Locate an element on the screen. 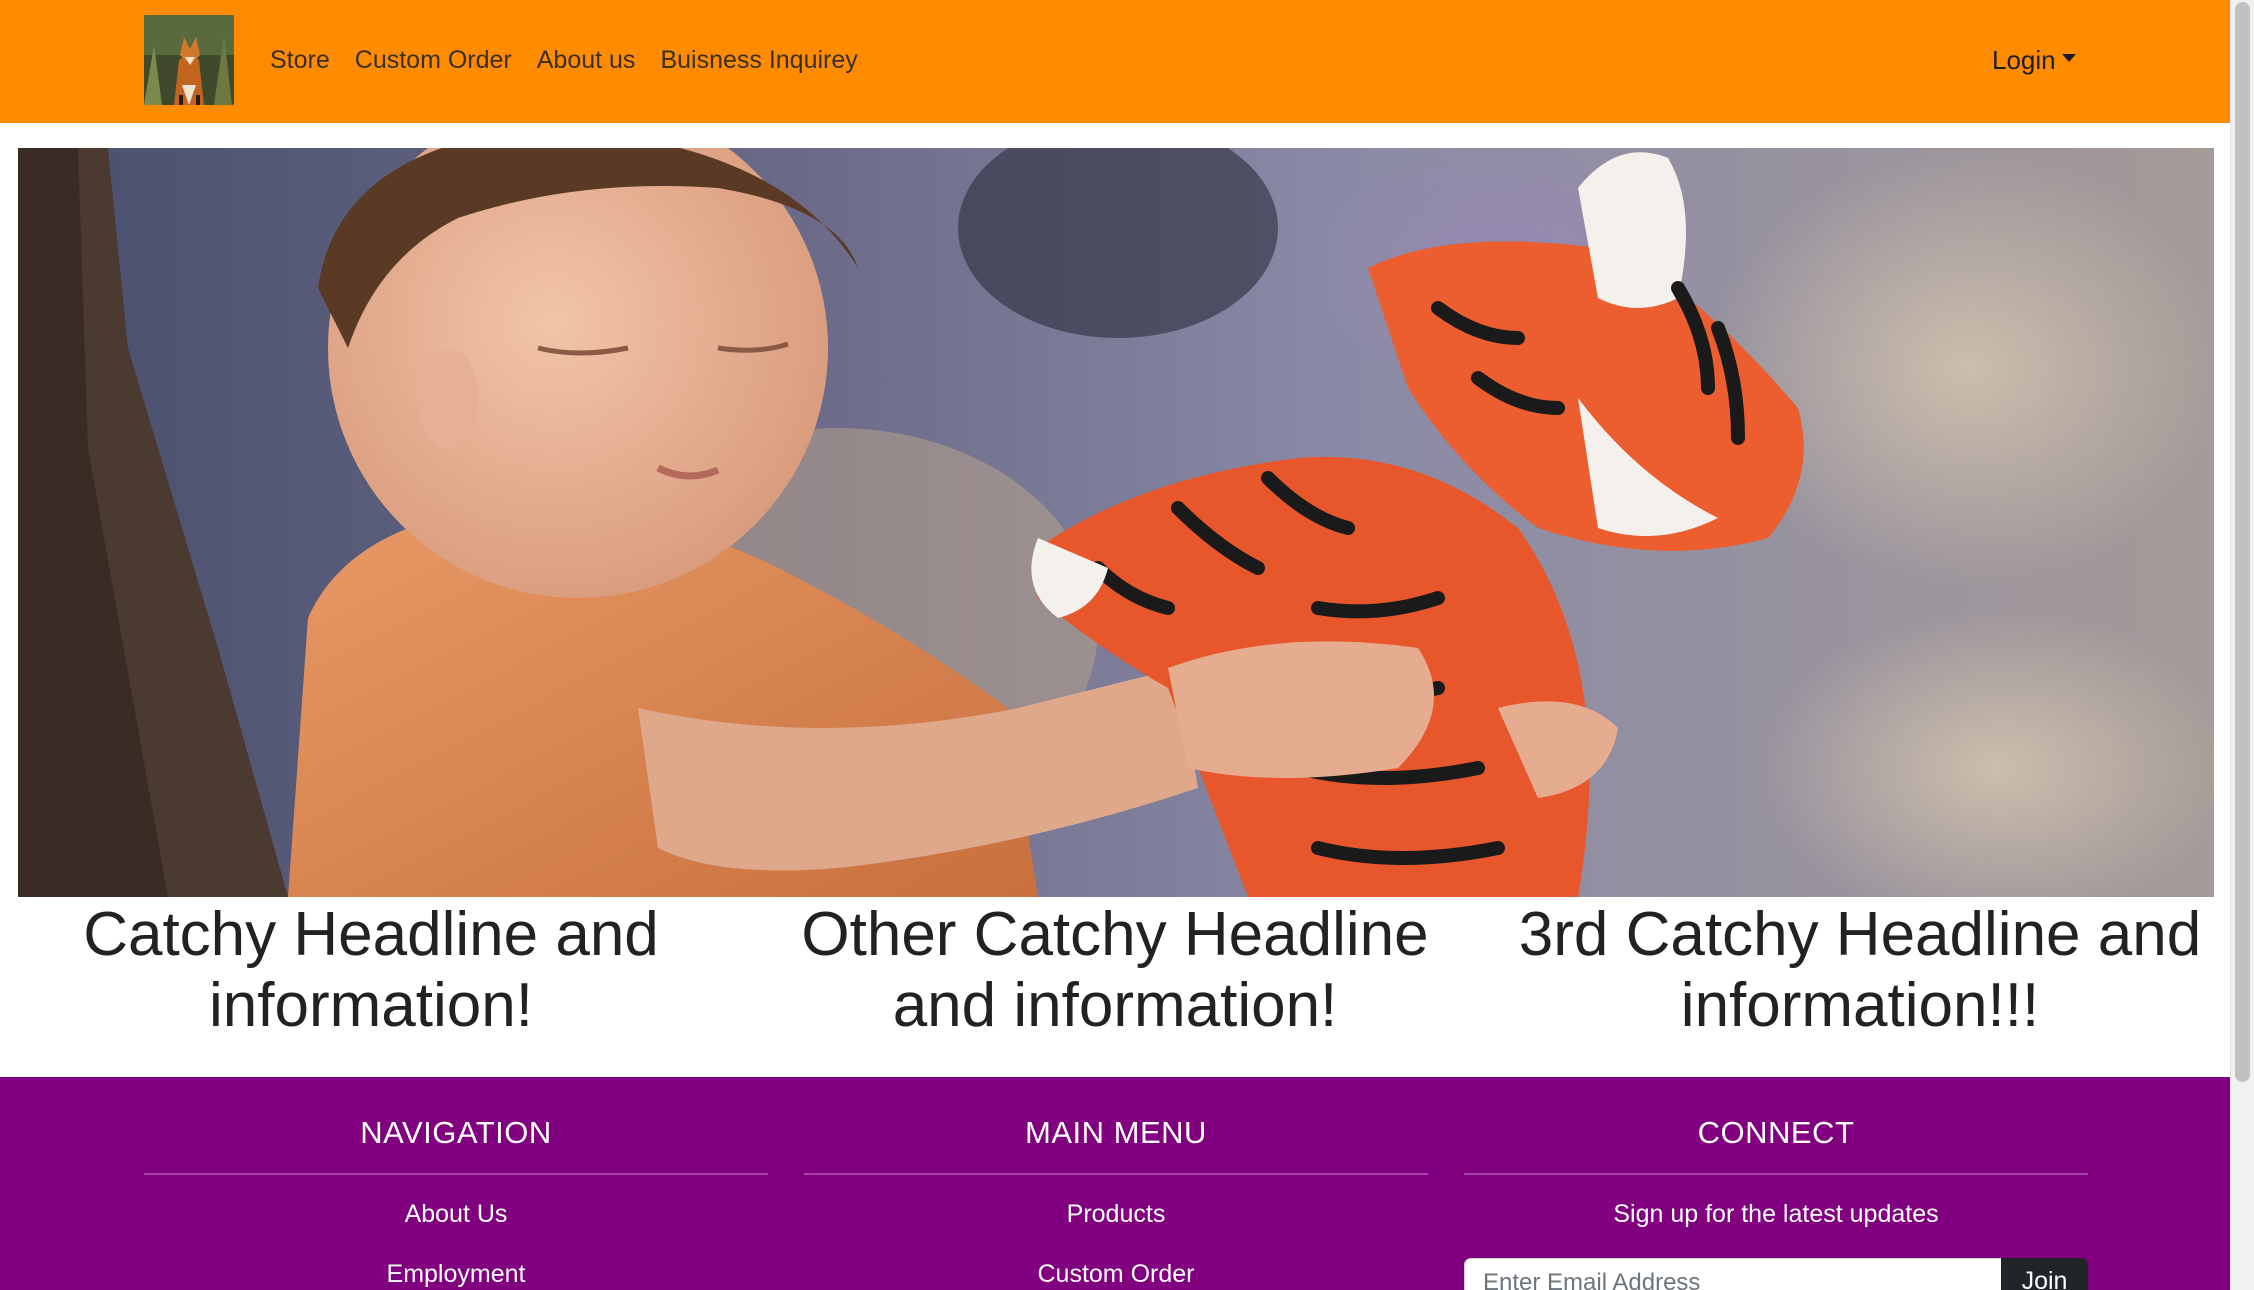 The height and width of the screenshot is (1290, 2254). headline-1-line-1: Catchy Headline and is located at coordinates (371, 934).